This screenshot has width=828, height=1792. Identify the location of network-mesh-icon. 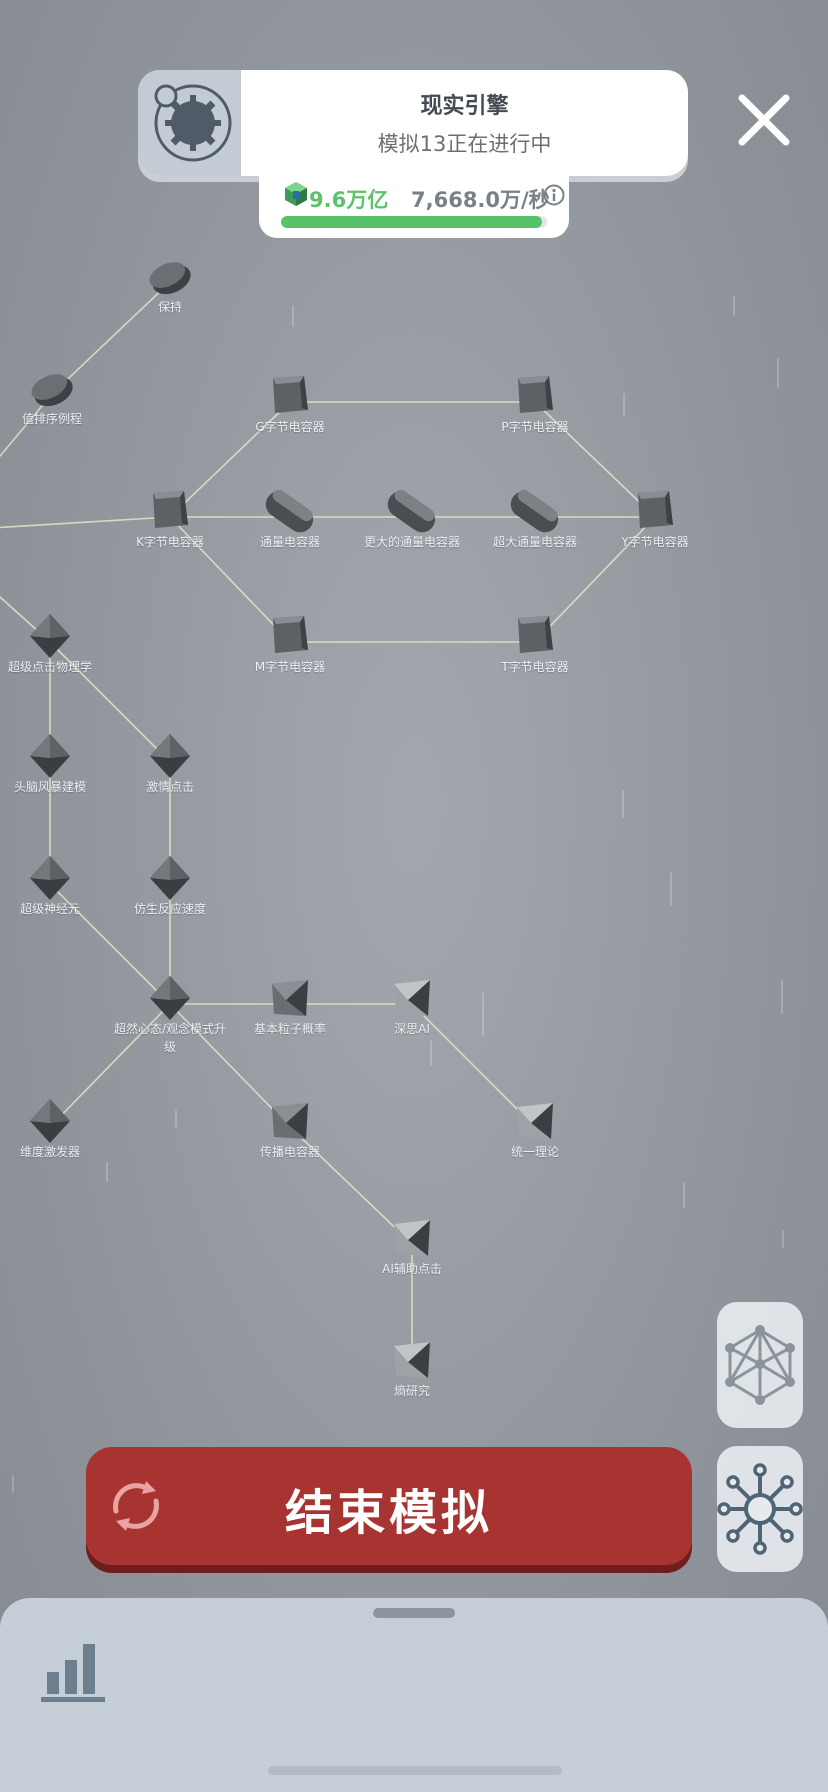
(760, 1365).